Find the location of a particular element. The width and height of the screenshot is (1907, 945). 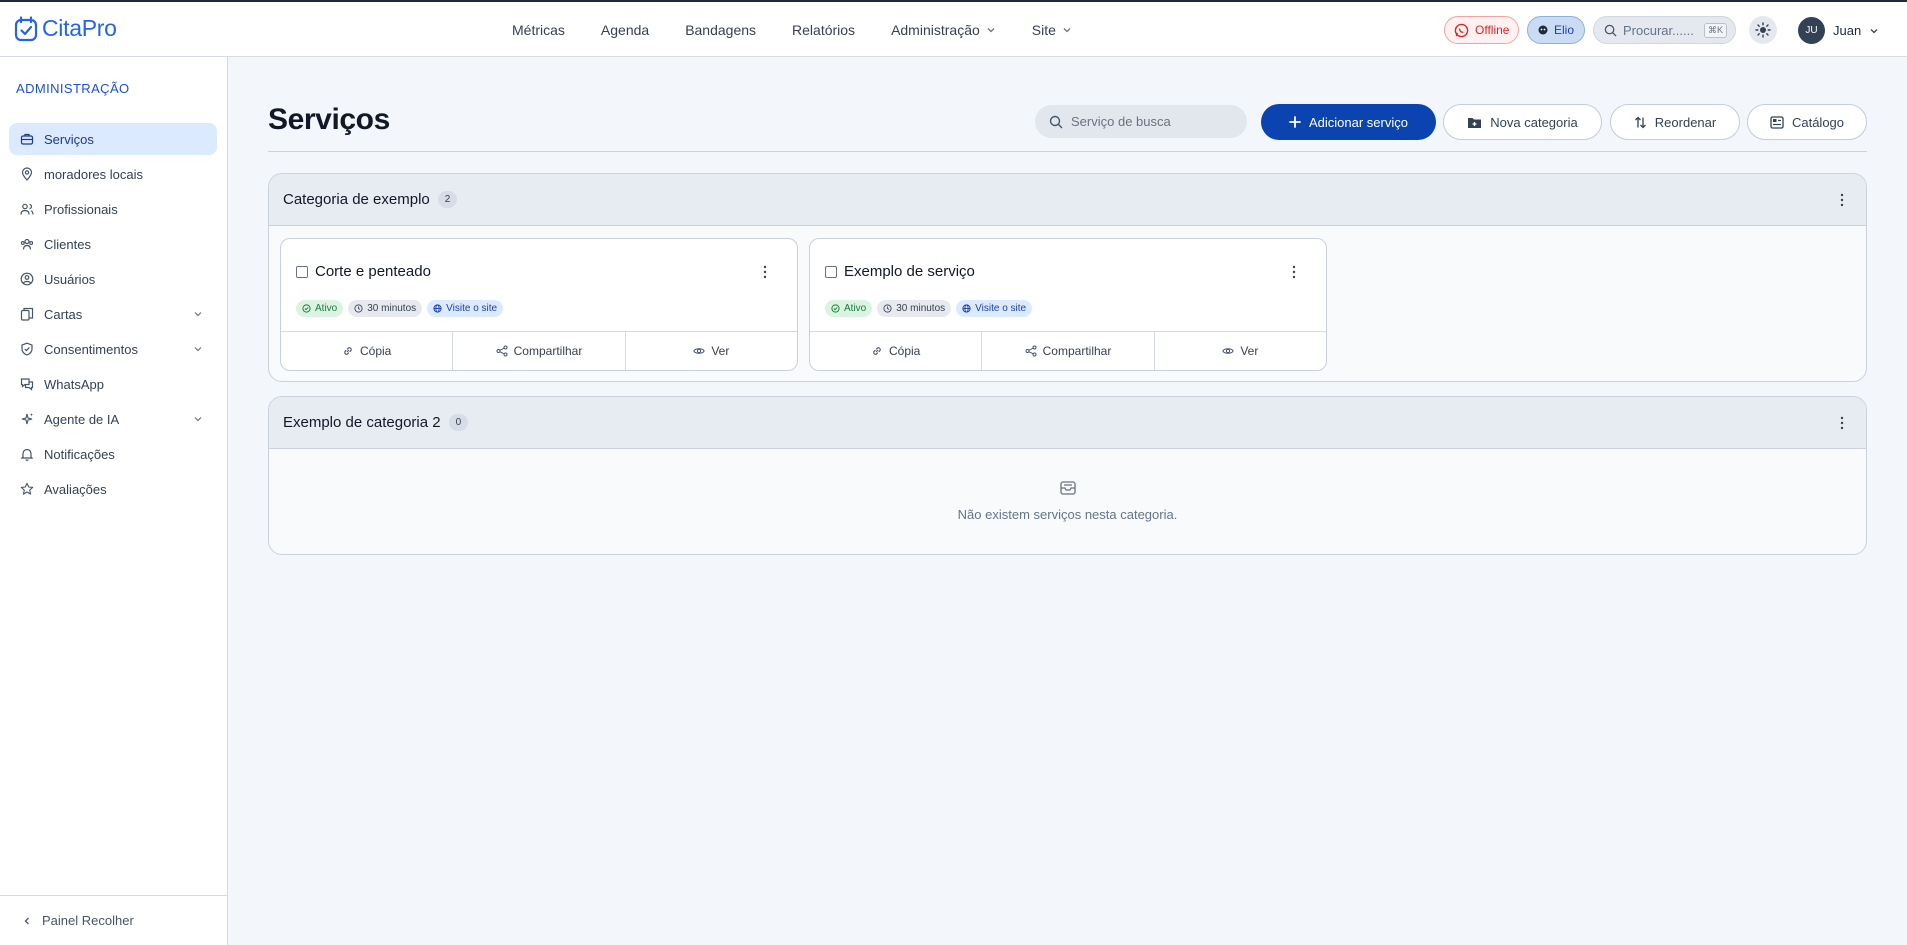

sidebar-item-consentimentos: Consentimentos is located at coordinates (113, 349).